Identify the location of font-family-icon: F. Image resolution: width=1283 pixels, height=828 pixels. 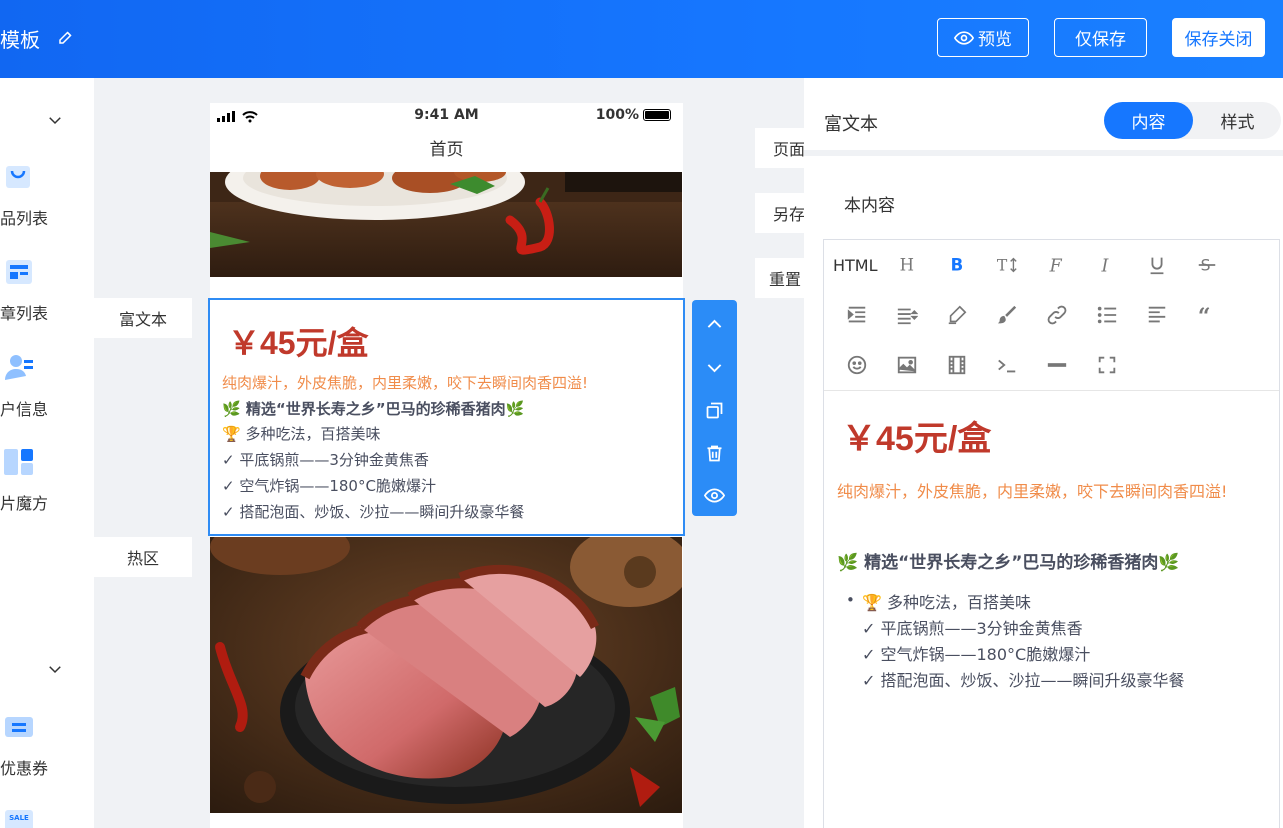
(1057, 265).